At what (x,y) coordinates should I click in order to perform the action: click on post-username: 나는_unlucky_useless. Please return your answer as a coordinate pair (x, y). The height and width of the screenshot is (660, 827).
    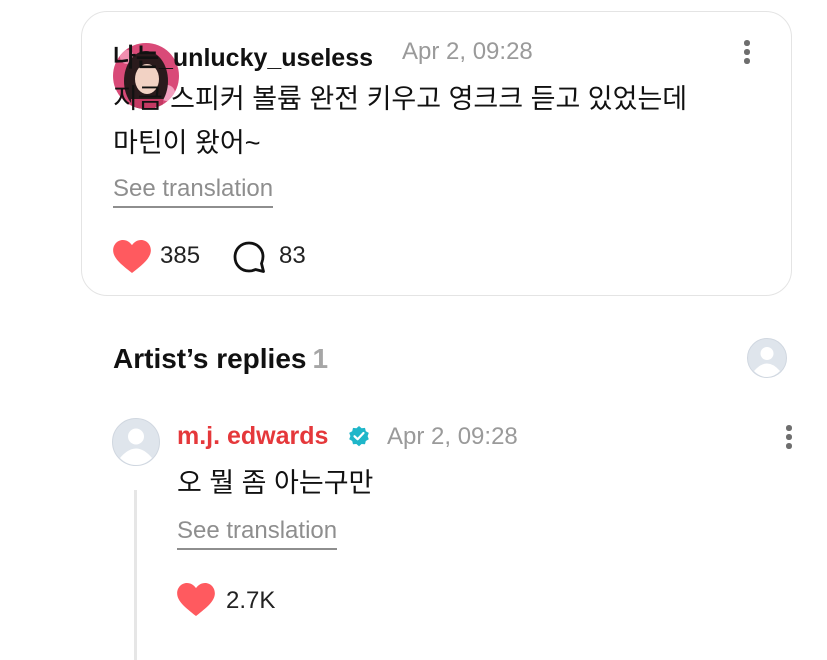
    Looking at the image, I should click on (243, 56).